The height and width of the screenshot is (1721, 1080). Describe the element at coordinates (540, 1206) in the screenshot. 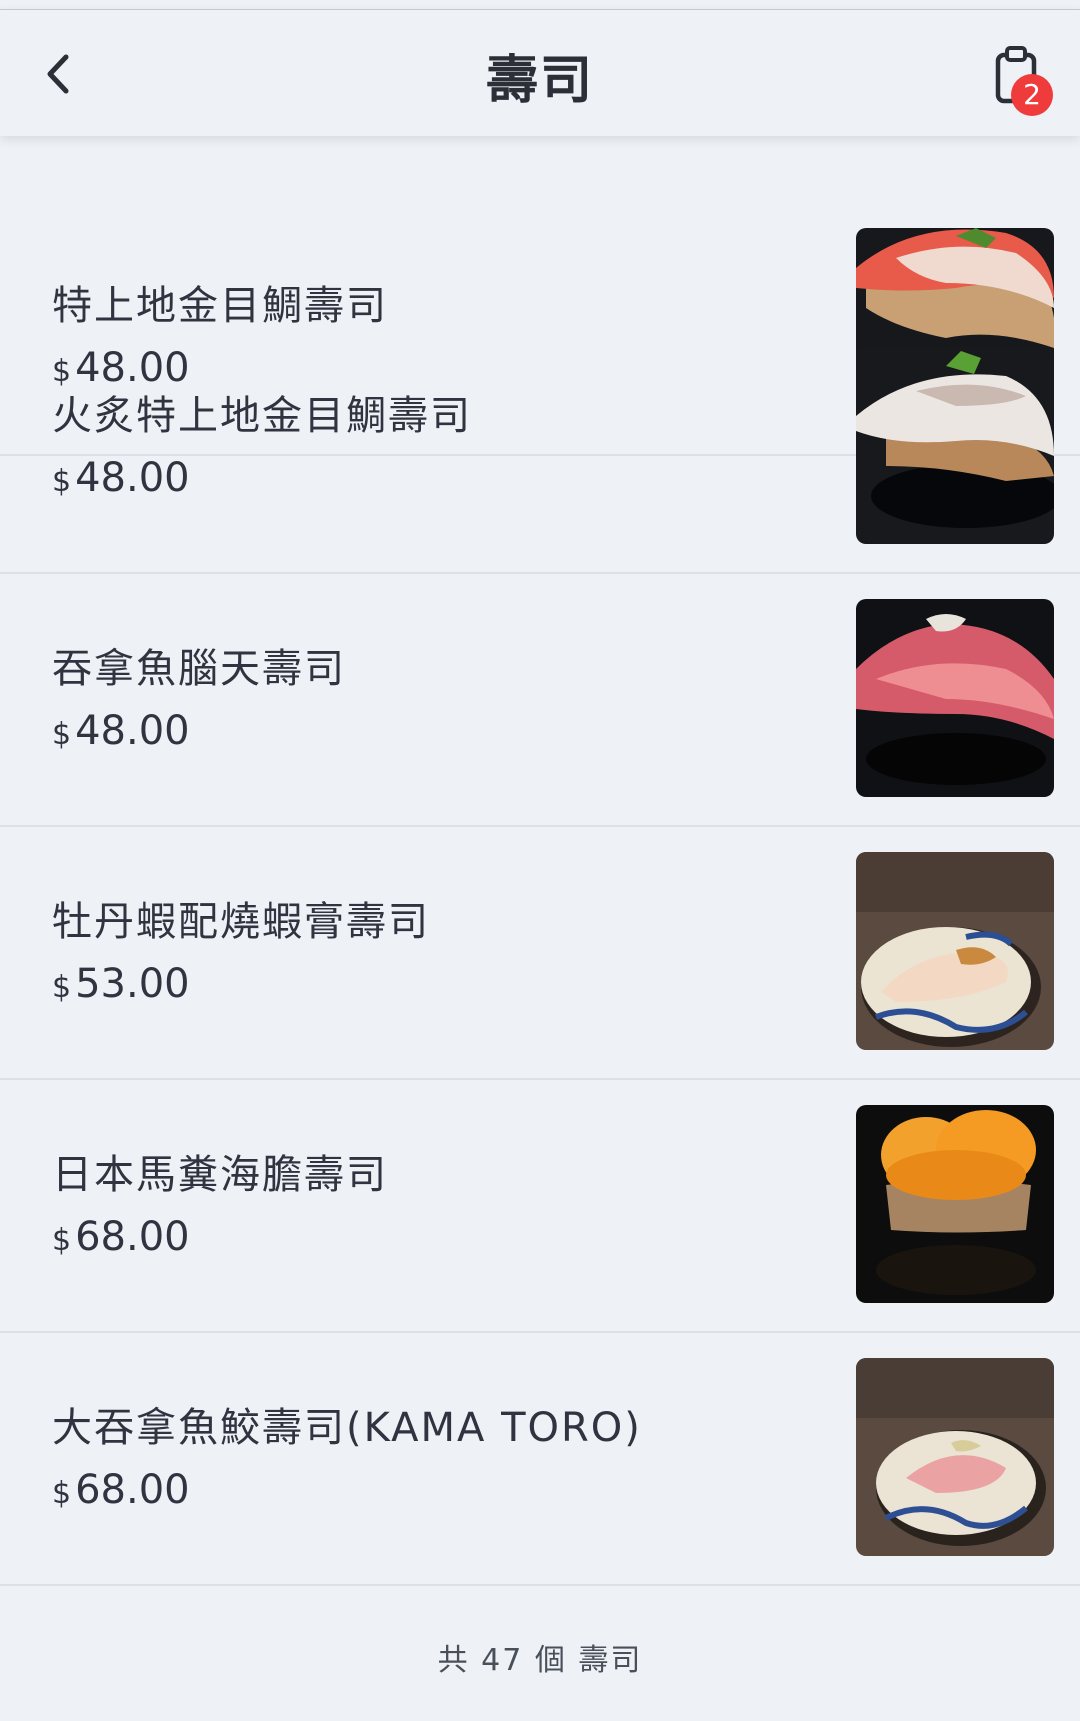

I see `list-item: 日本馬糞海膽壽司 $68.00` at that location.